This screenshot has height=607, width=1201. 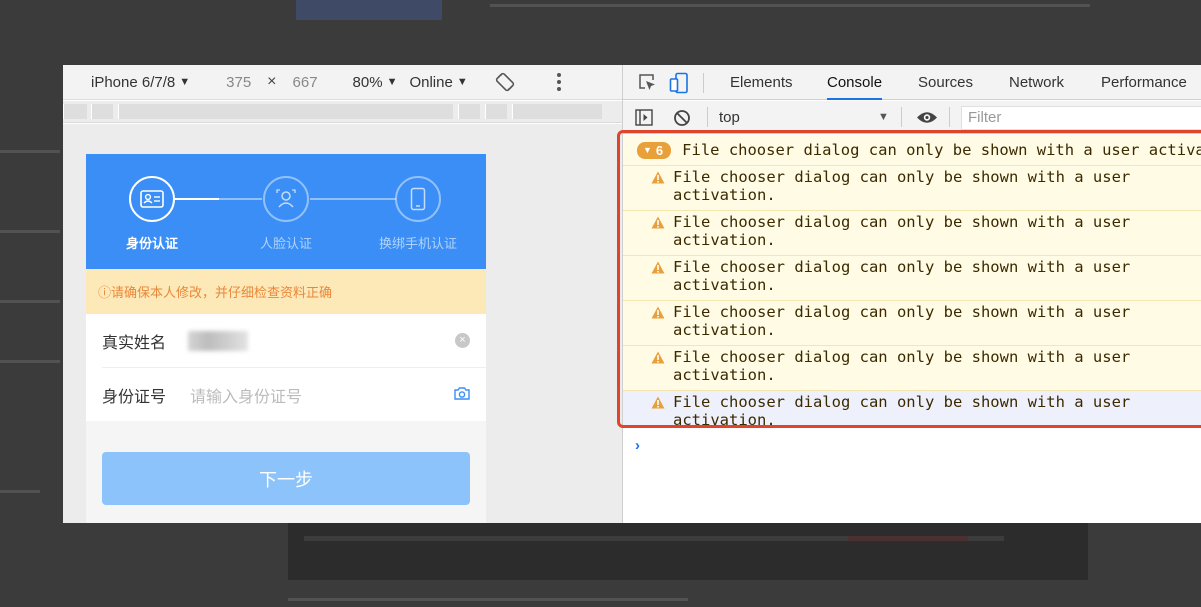 I want to click on name-row: 真实姓名 ×, so click(x=286, y=340).